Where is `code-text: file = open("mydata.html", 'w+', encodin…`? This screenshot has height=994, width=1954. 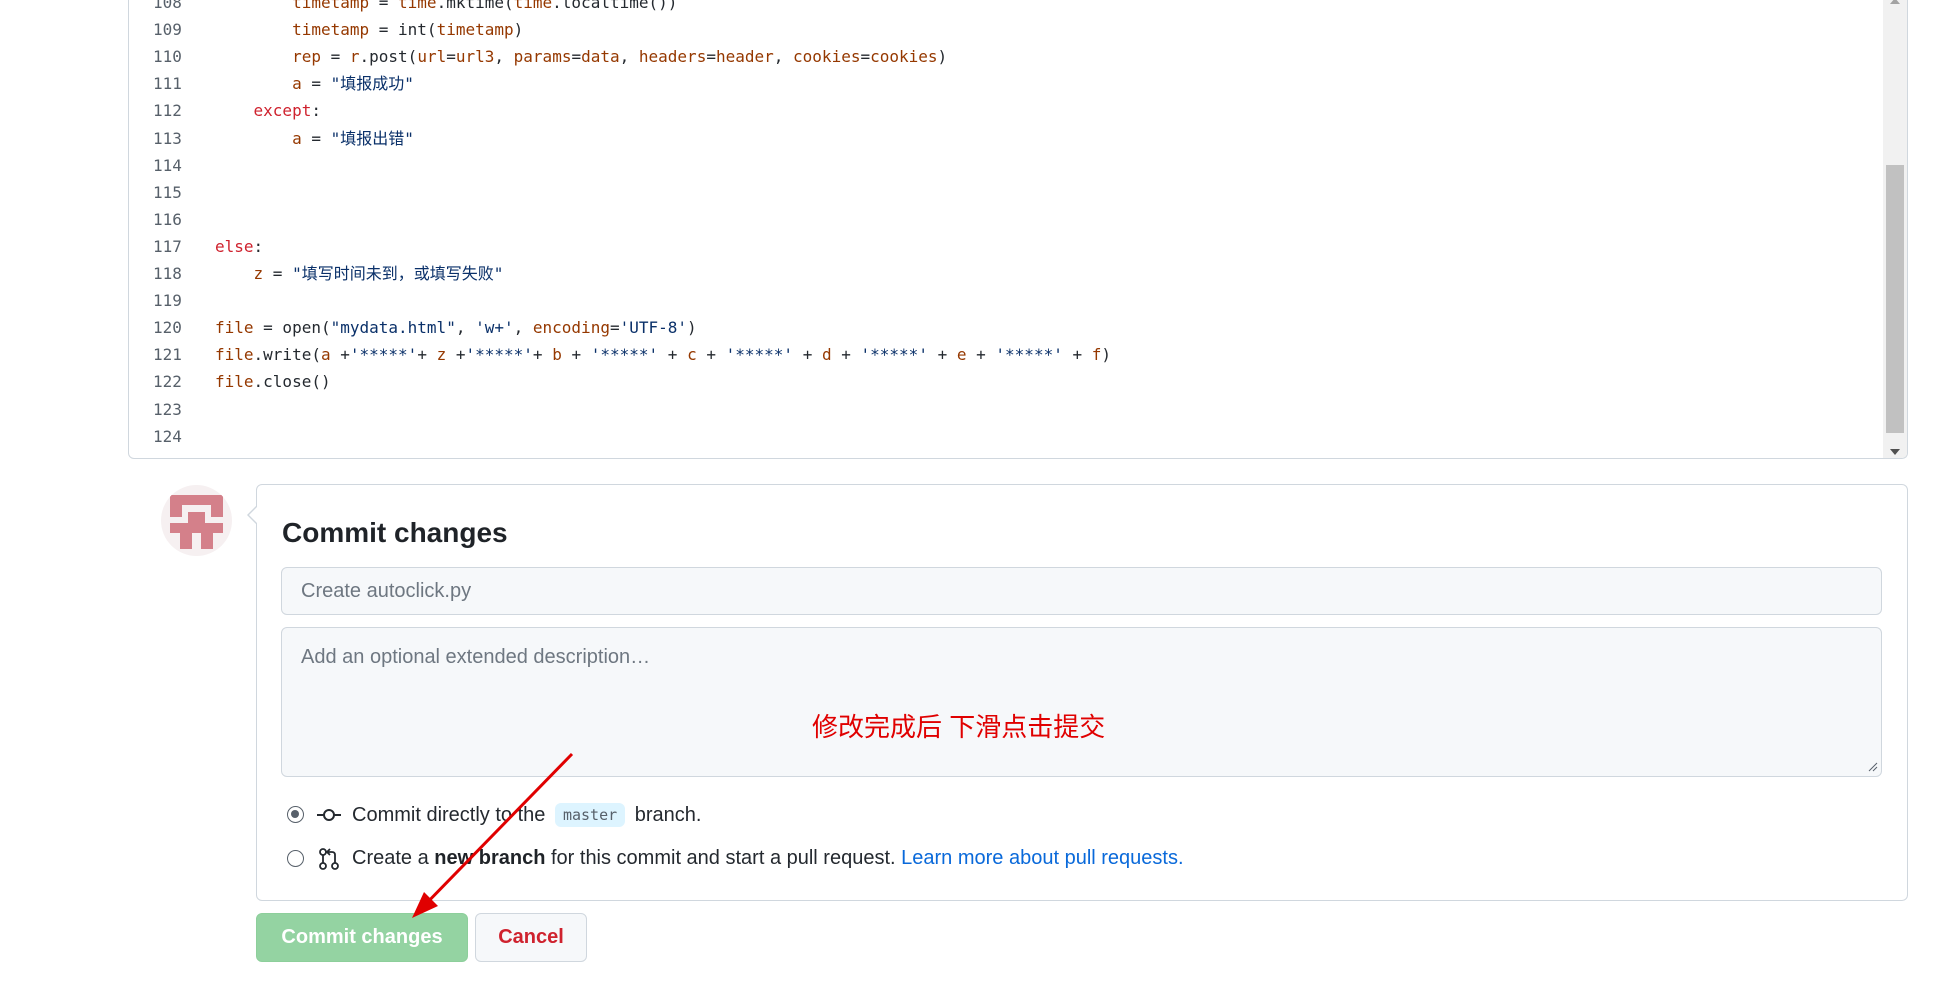
code-text: file = open("mydata.html", 'w+', encodin… is located at coordinates (456, 327).